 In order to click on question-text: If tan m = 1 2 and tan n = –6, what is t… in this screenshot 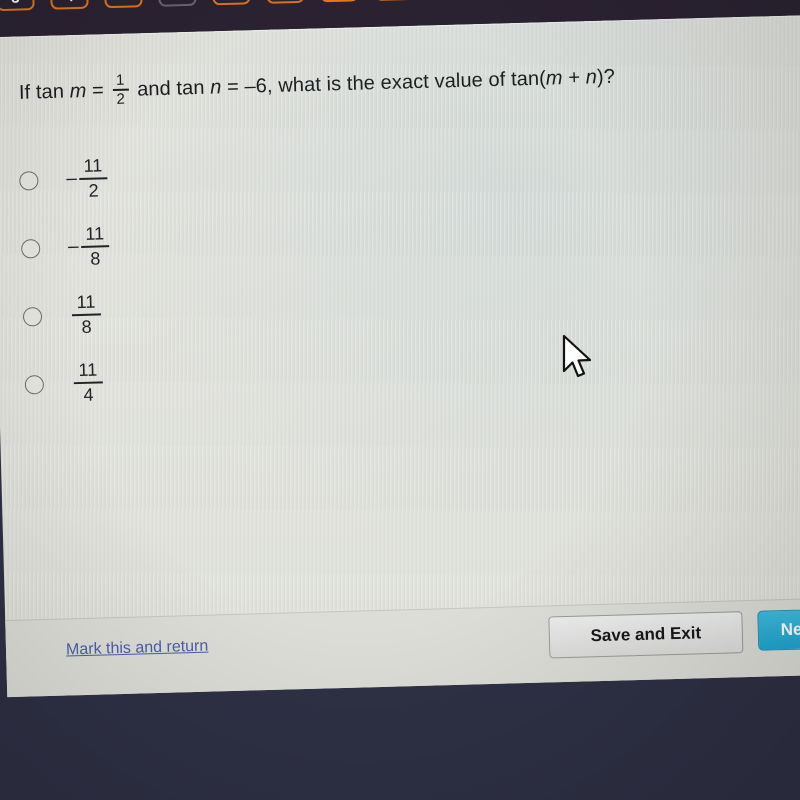, I will do `click(389, 84)`.